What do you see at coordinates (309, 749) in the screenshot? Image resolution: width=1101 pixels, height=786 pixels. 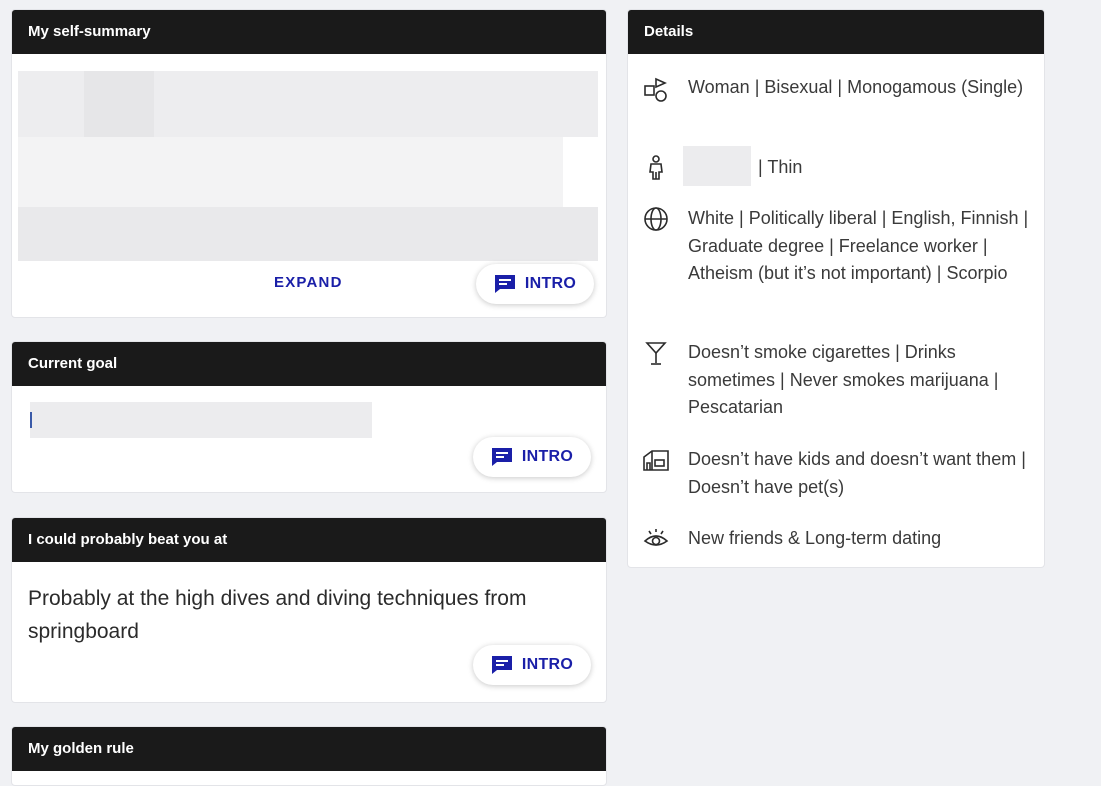 I see `golden-rule-title: My golden rule` at bounding box center [309, 749].